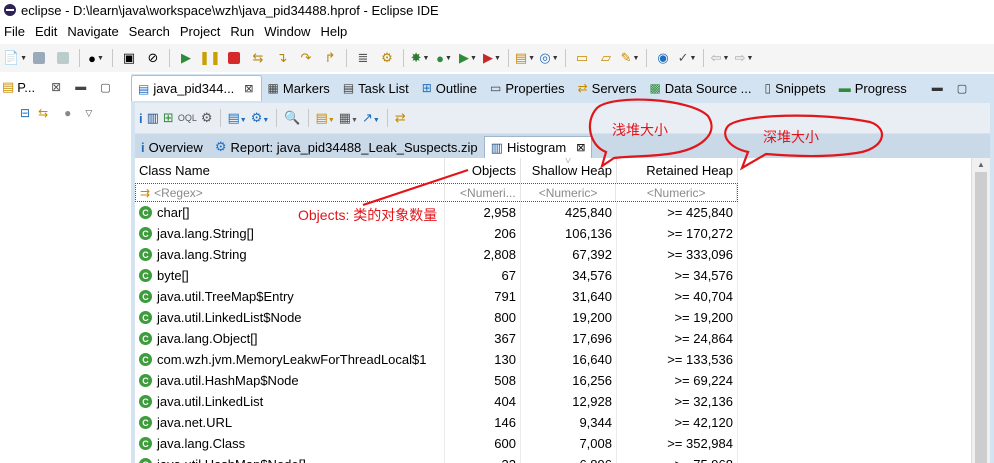 This screenshot has width=994, height=463. What do you see at coordinates (96, 58) in the screenshot?
I see `profile-icon: ● ▼` at bounding box center [96, 58].